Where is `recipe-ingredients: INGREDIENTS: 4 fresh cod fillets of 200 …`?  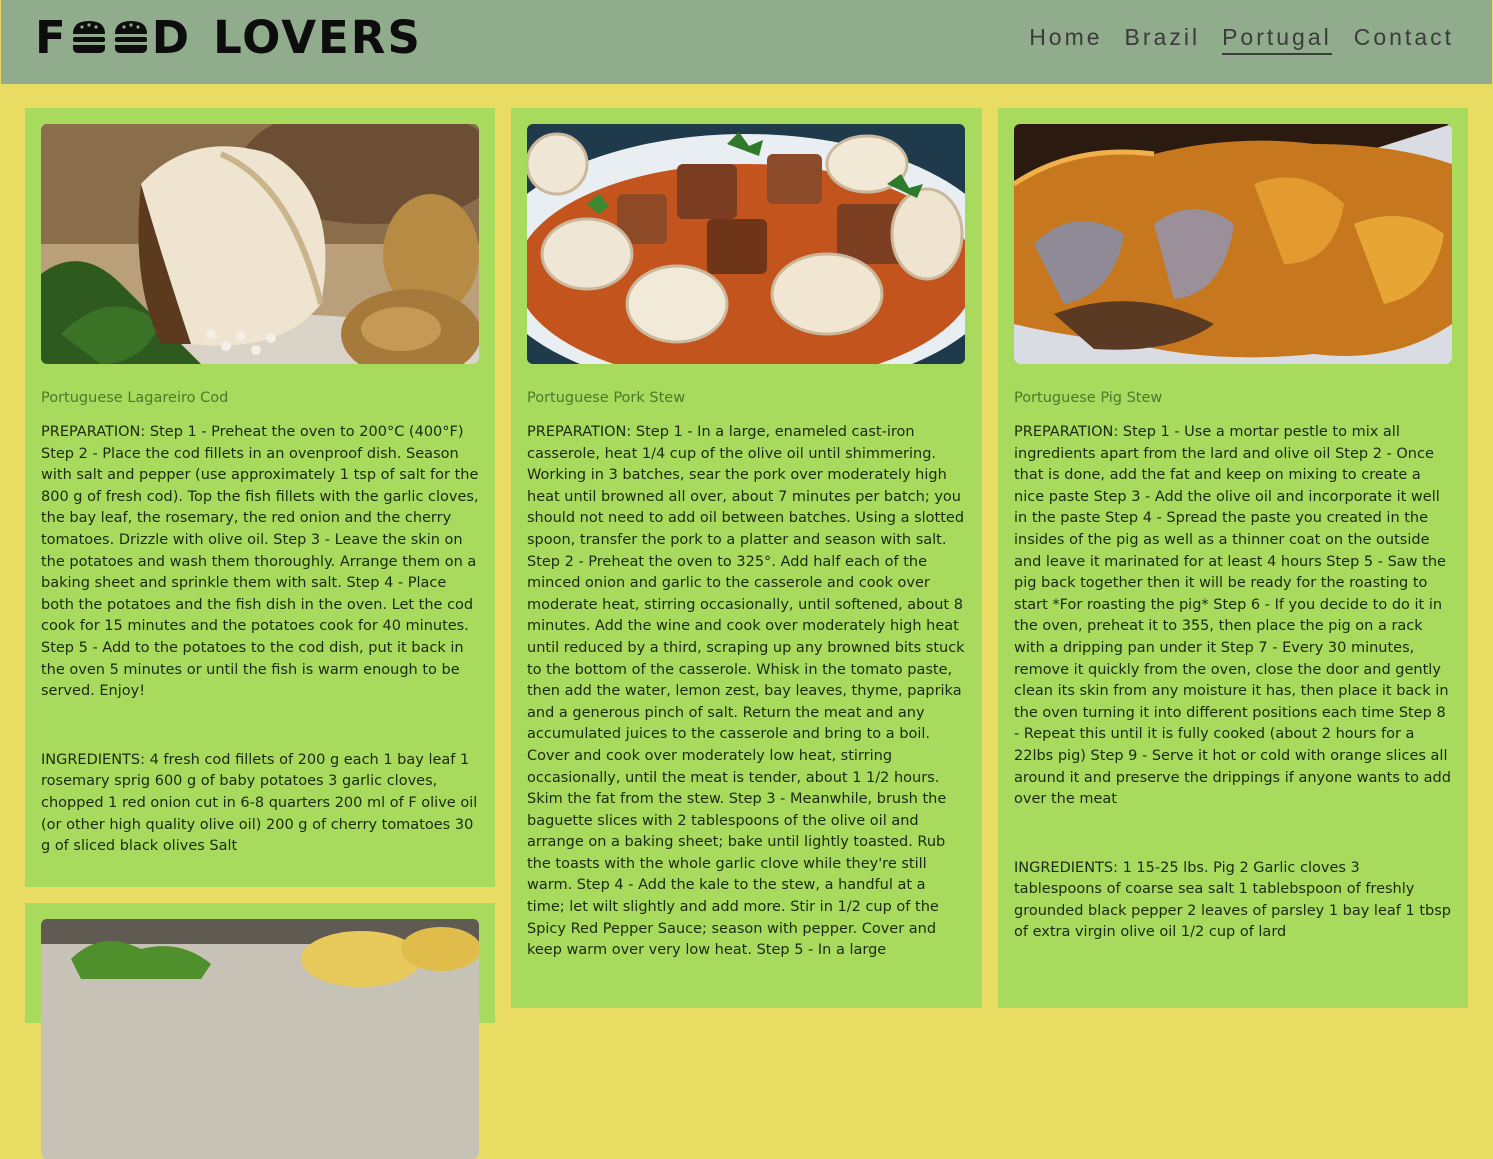 recipe-ingredients: INGREDIENTS: 4 fresh cod fillets of 200 … is located at coordinates (259, 803).